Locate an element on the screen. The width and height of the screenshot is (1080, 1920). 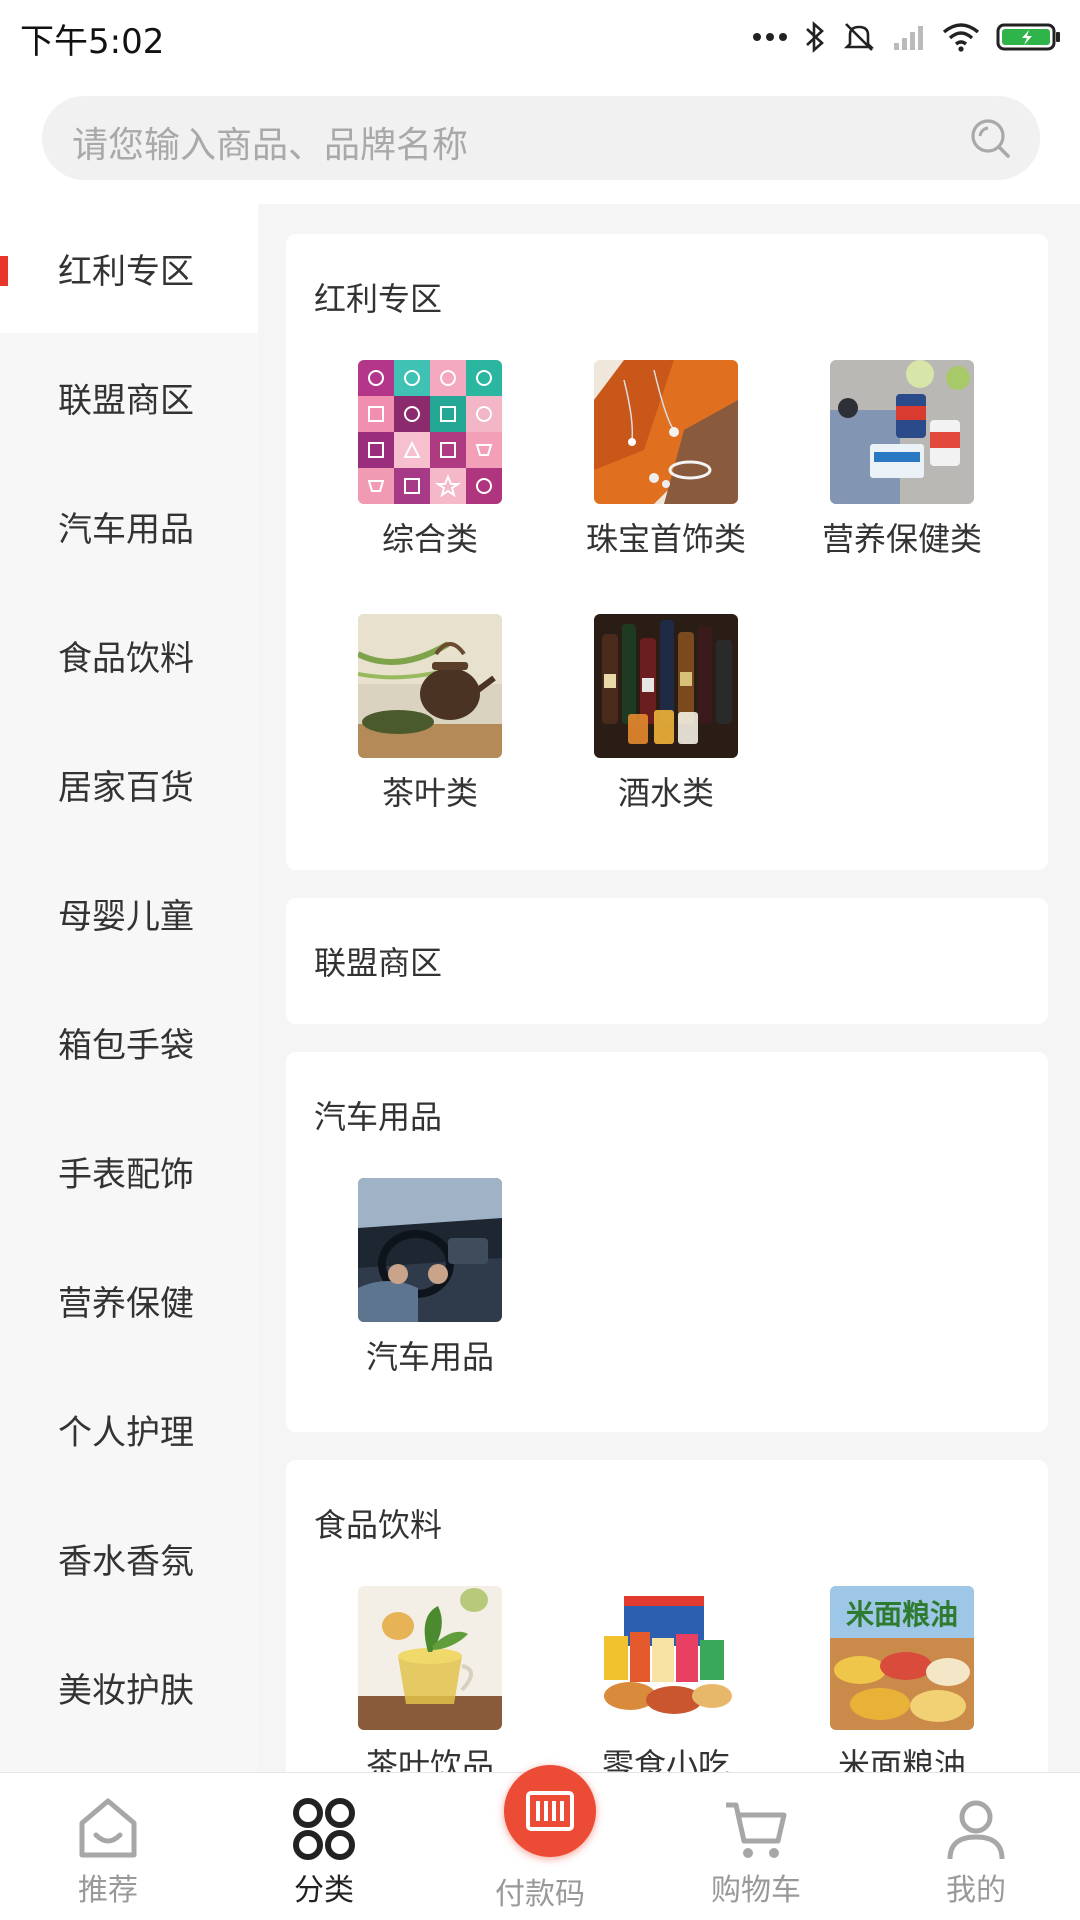
status-icons is located at coordinates (907, 37).